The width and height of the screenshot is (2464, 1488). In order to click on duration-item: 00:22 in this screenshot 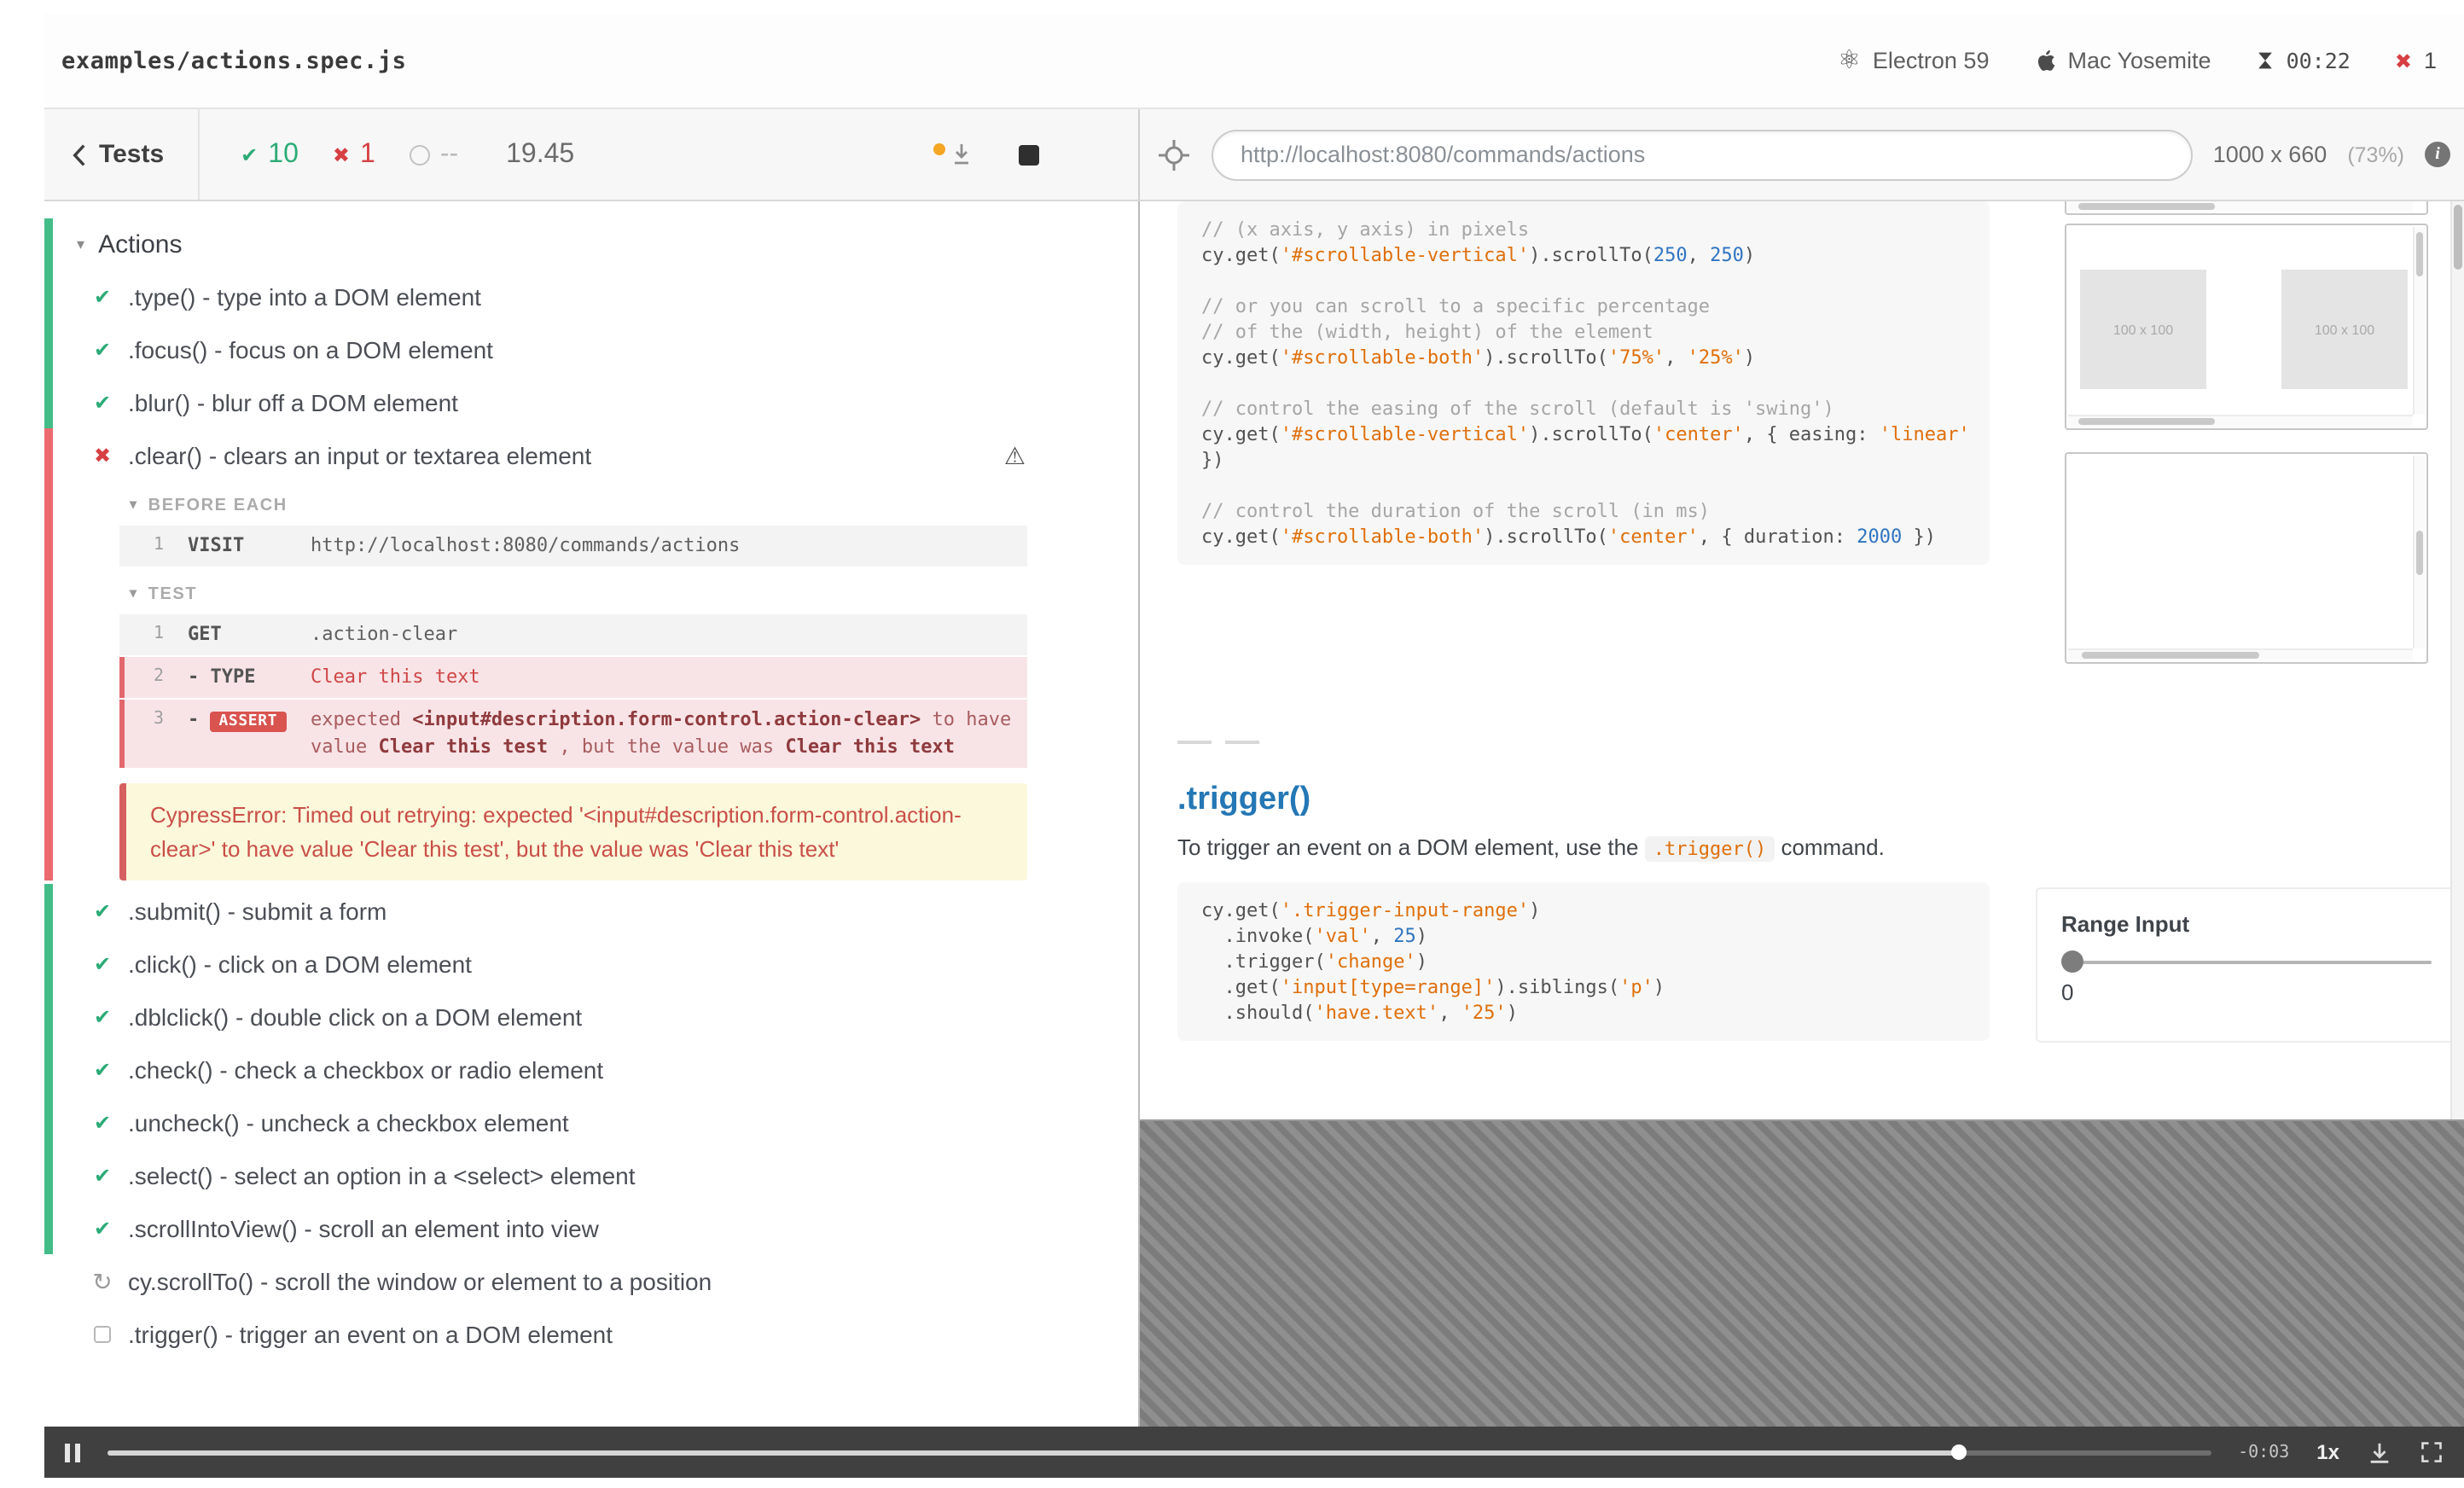, I will do `click(2303, 60)`.